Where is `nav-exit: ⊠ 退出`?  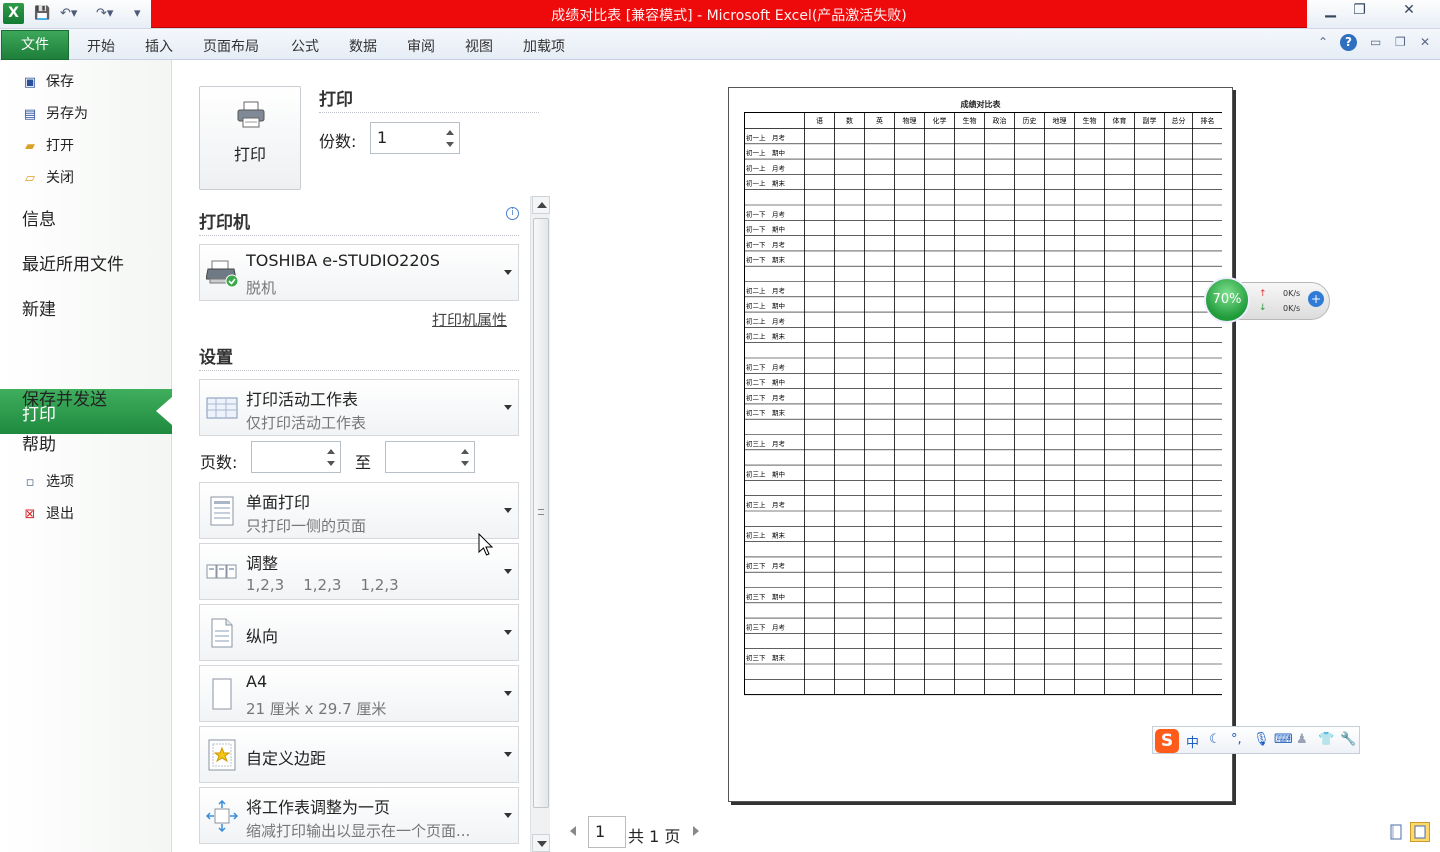
nav-exit: ⊠ 退出 is located at coordinates (48, 514).